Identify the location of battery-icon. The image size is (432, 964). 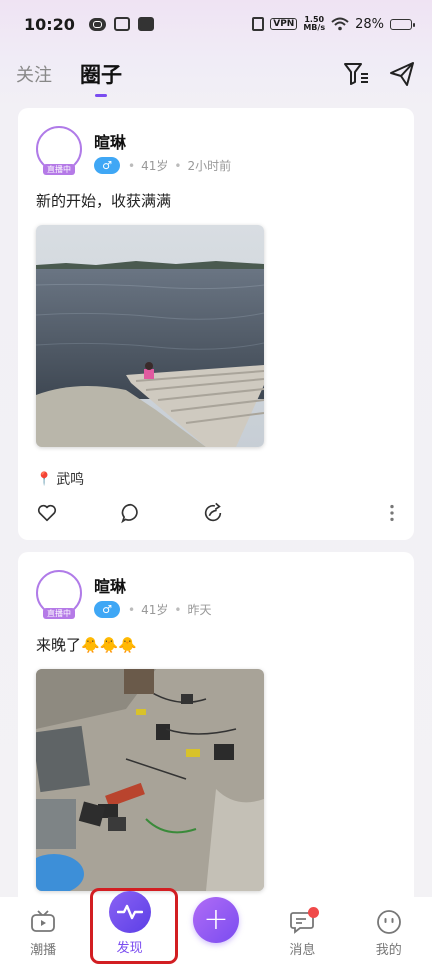
(402, 24).